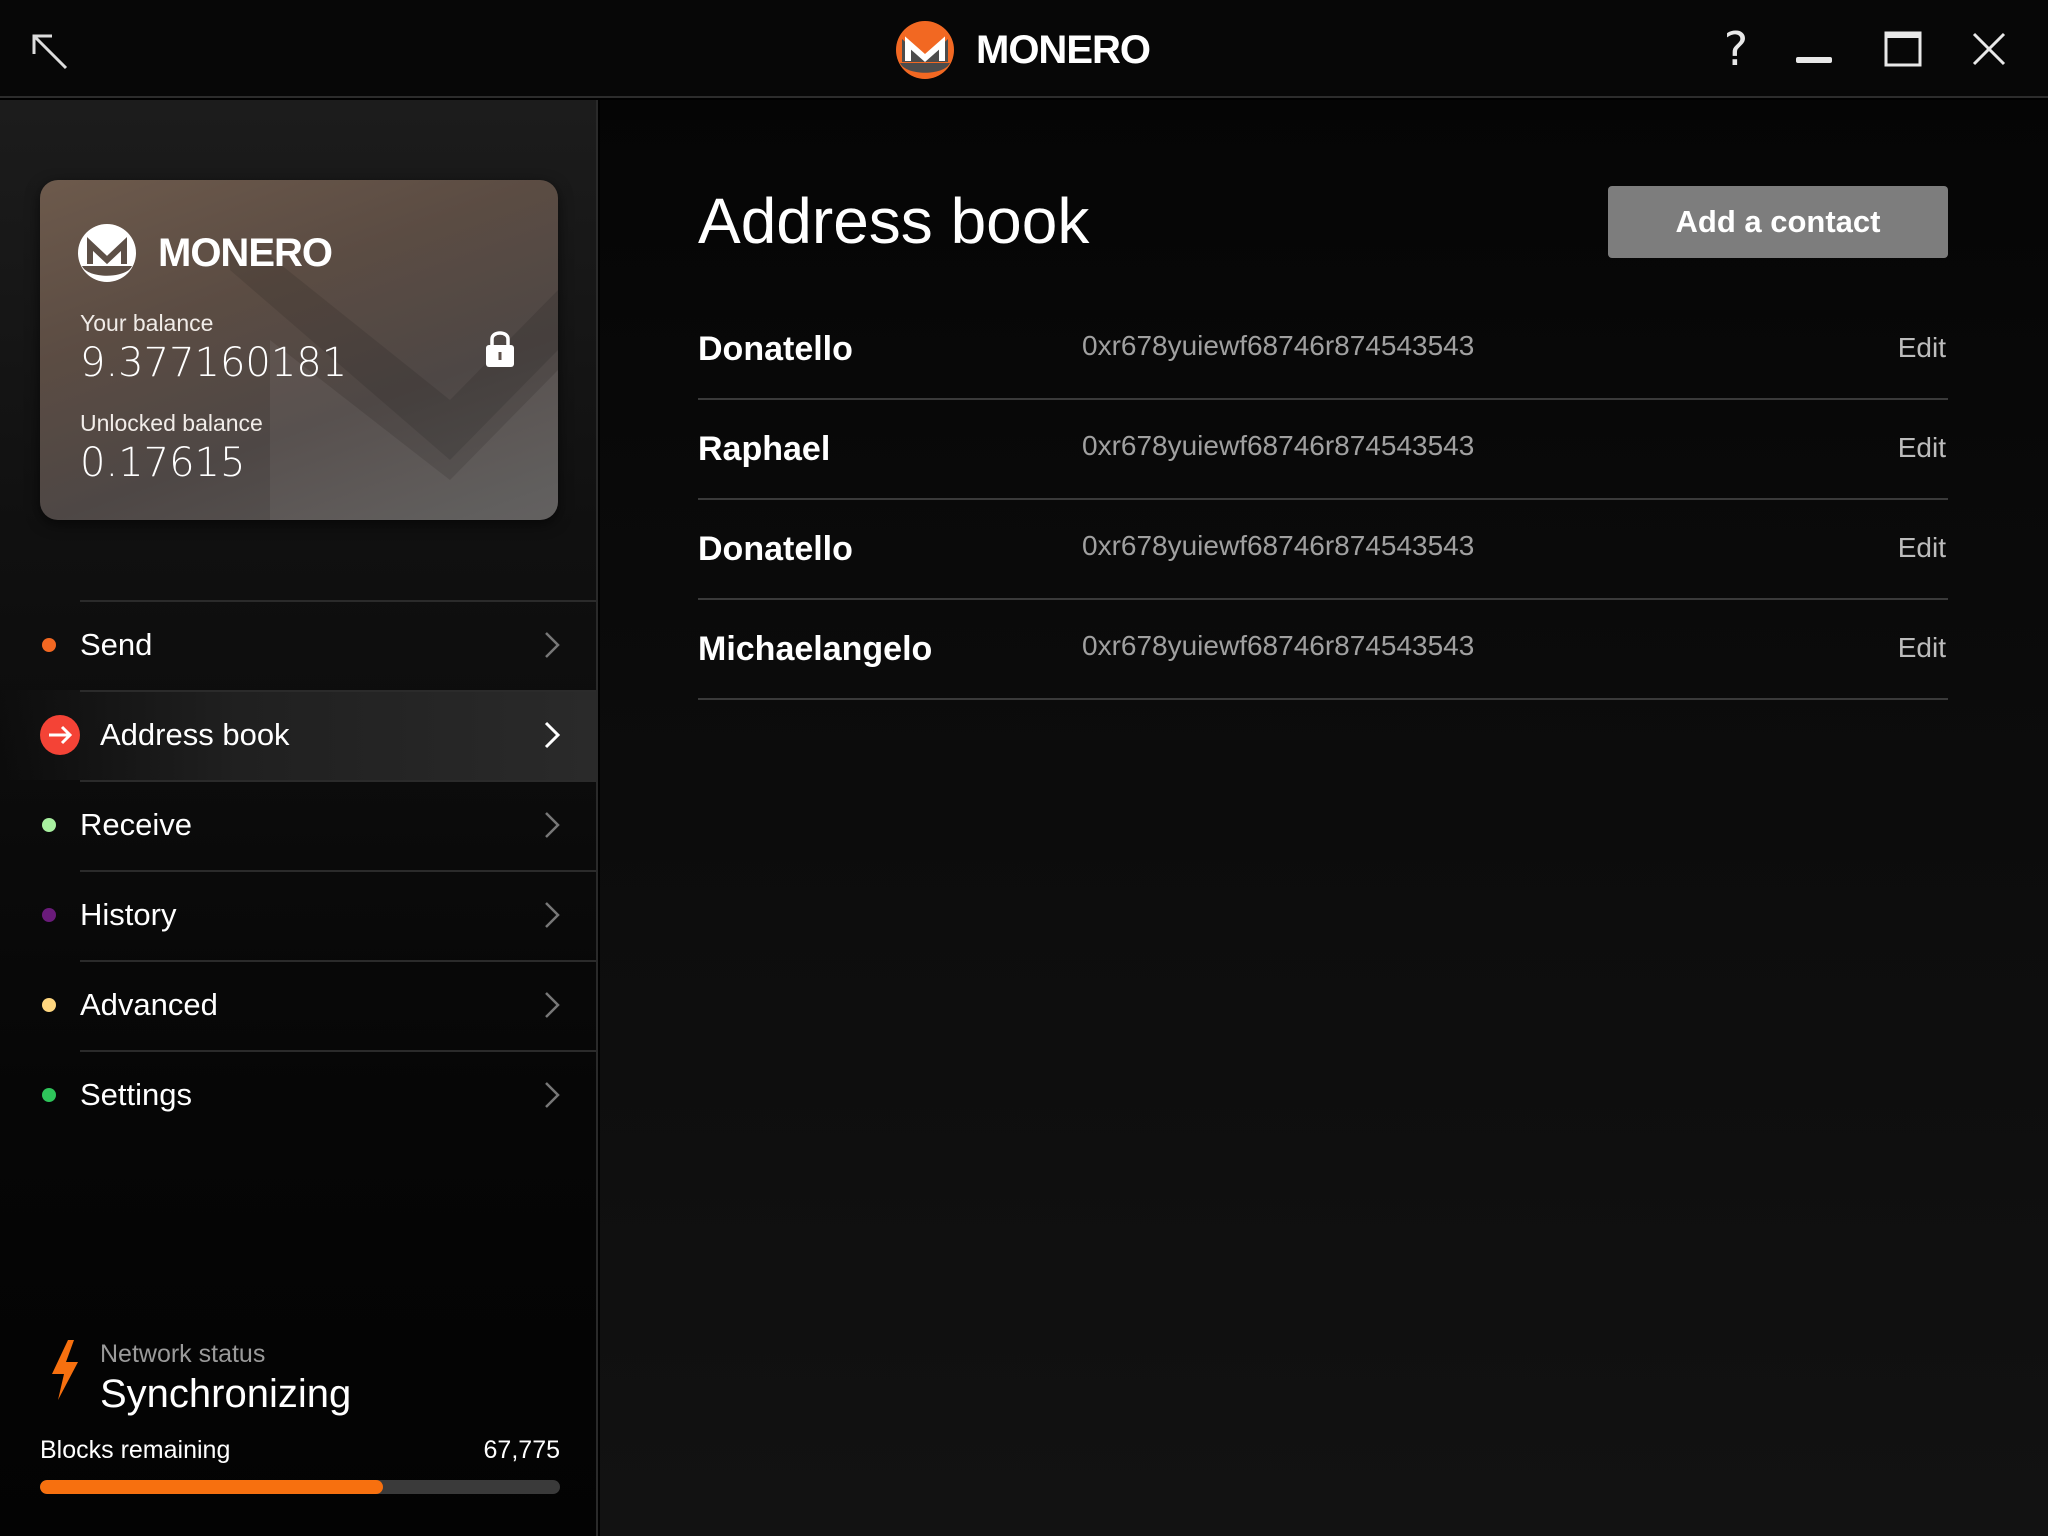  Describe the element at coordinates (815, 649) in the screenshot. I see `contact-name: Michaelangelo` at that location.